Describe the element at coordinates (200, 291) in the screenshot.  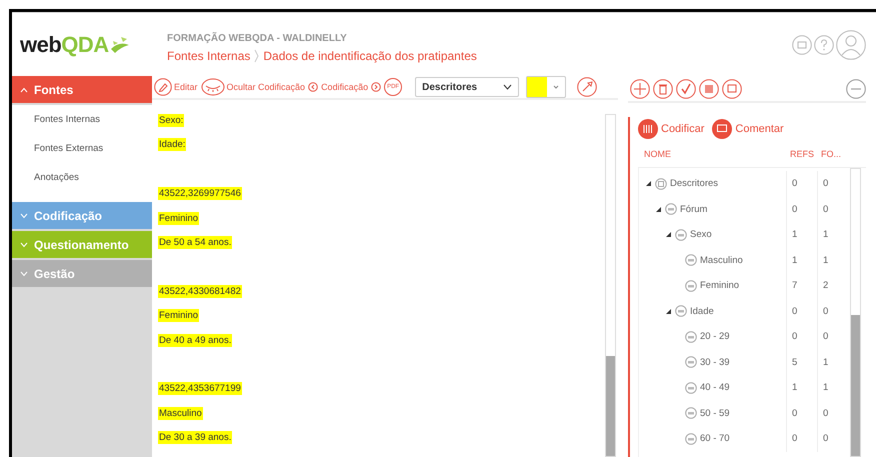
I see `highlighted-text: 43522,4330681482` at that location.